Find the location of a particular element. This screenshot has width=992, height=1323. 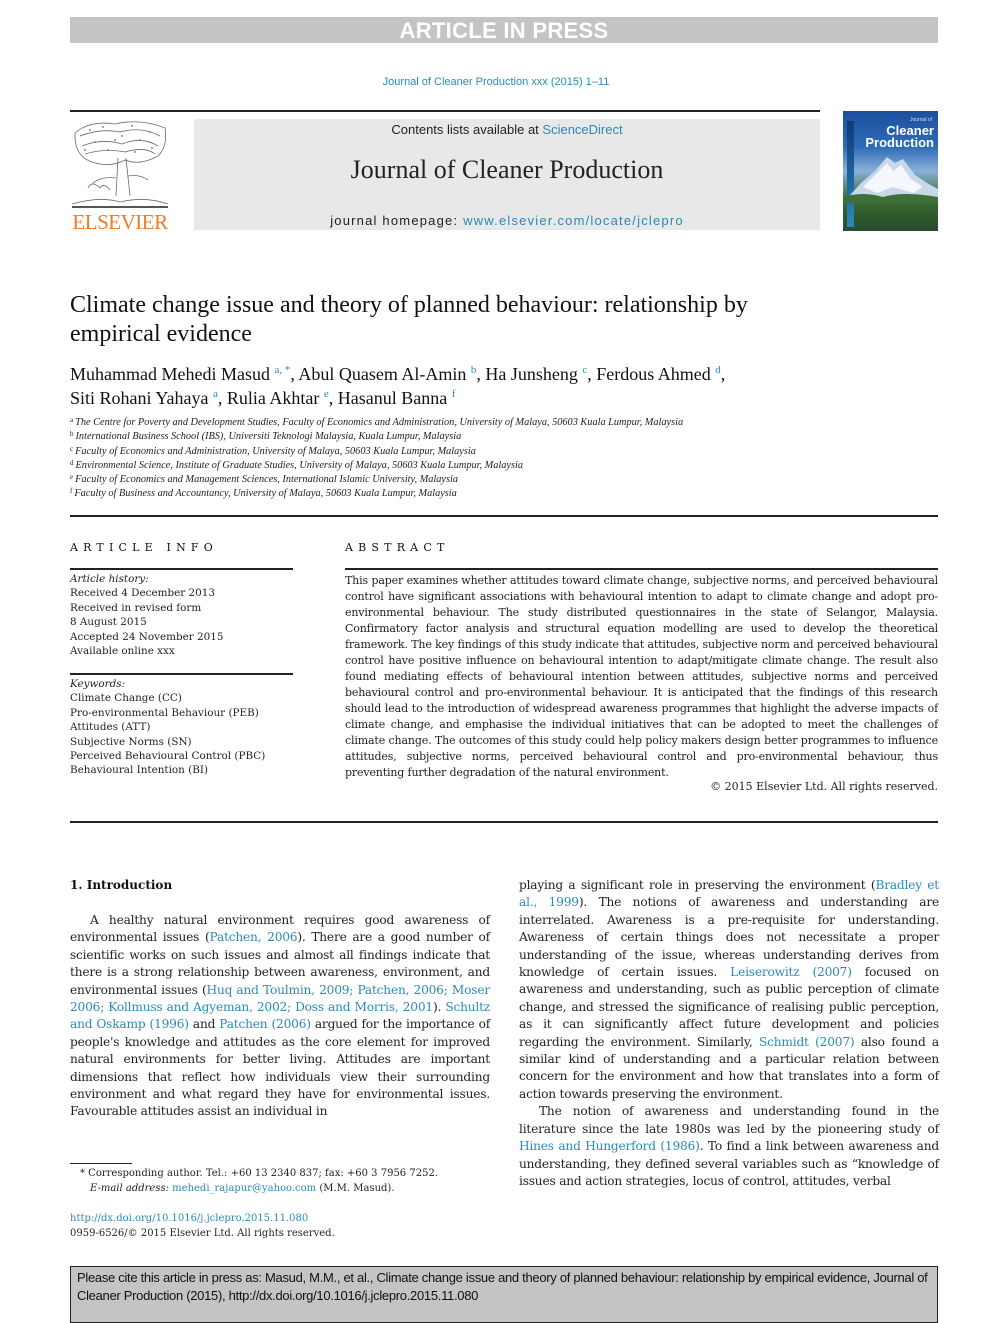

contents-prefix: Contents lists available at is located at coordinates (467, 129).